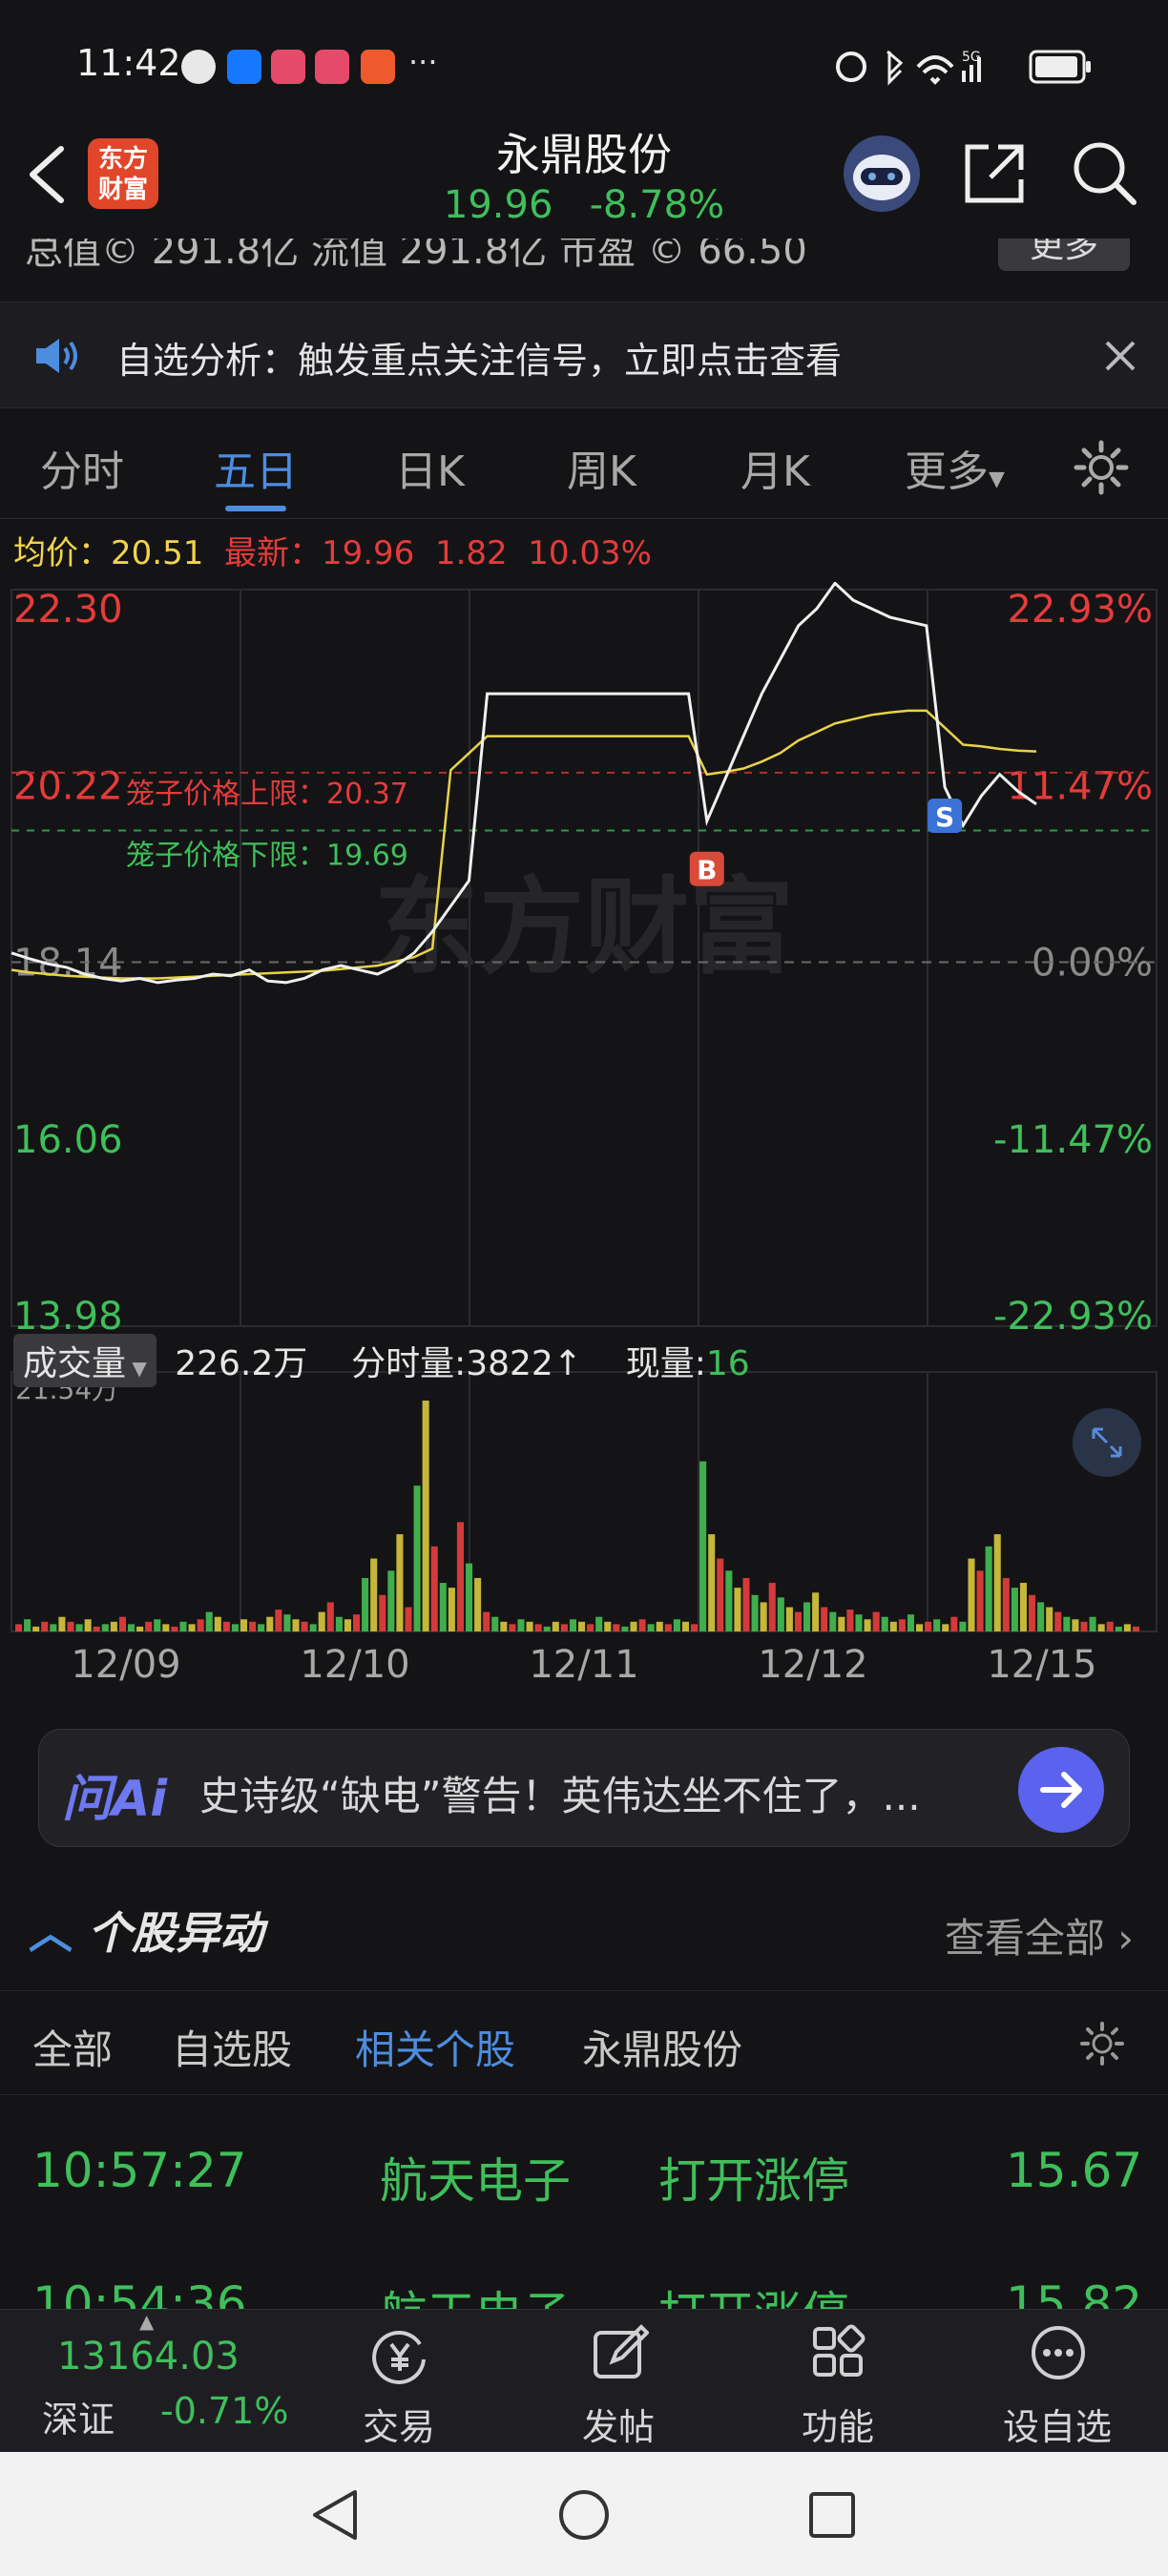  What do you see at coordinates (832, 2515) in the screenshot?
I see `recents-square-icon` at bounding box center [832, 2515].